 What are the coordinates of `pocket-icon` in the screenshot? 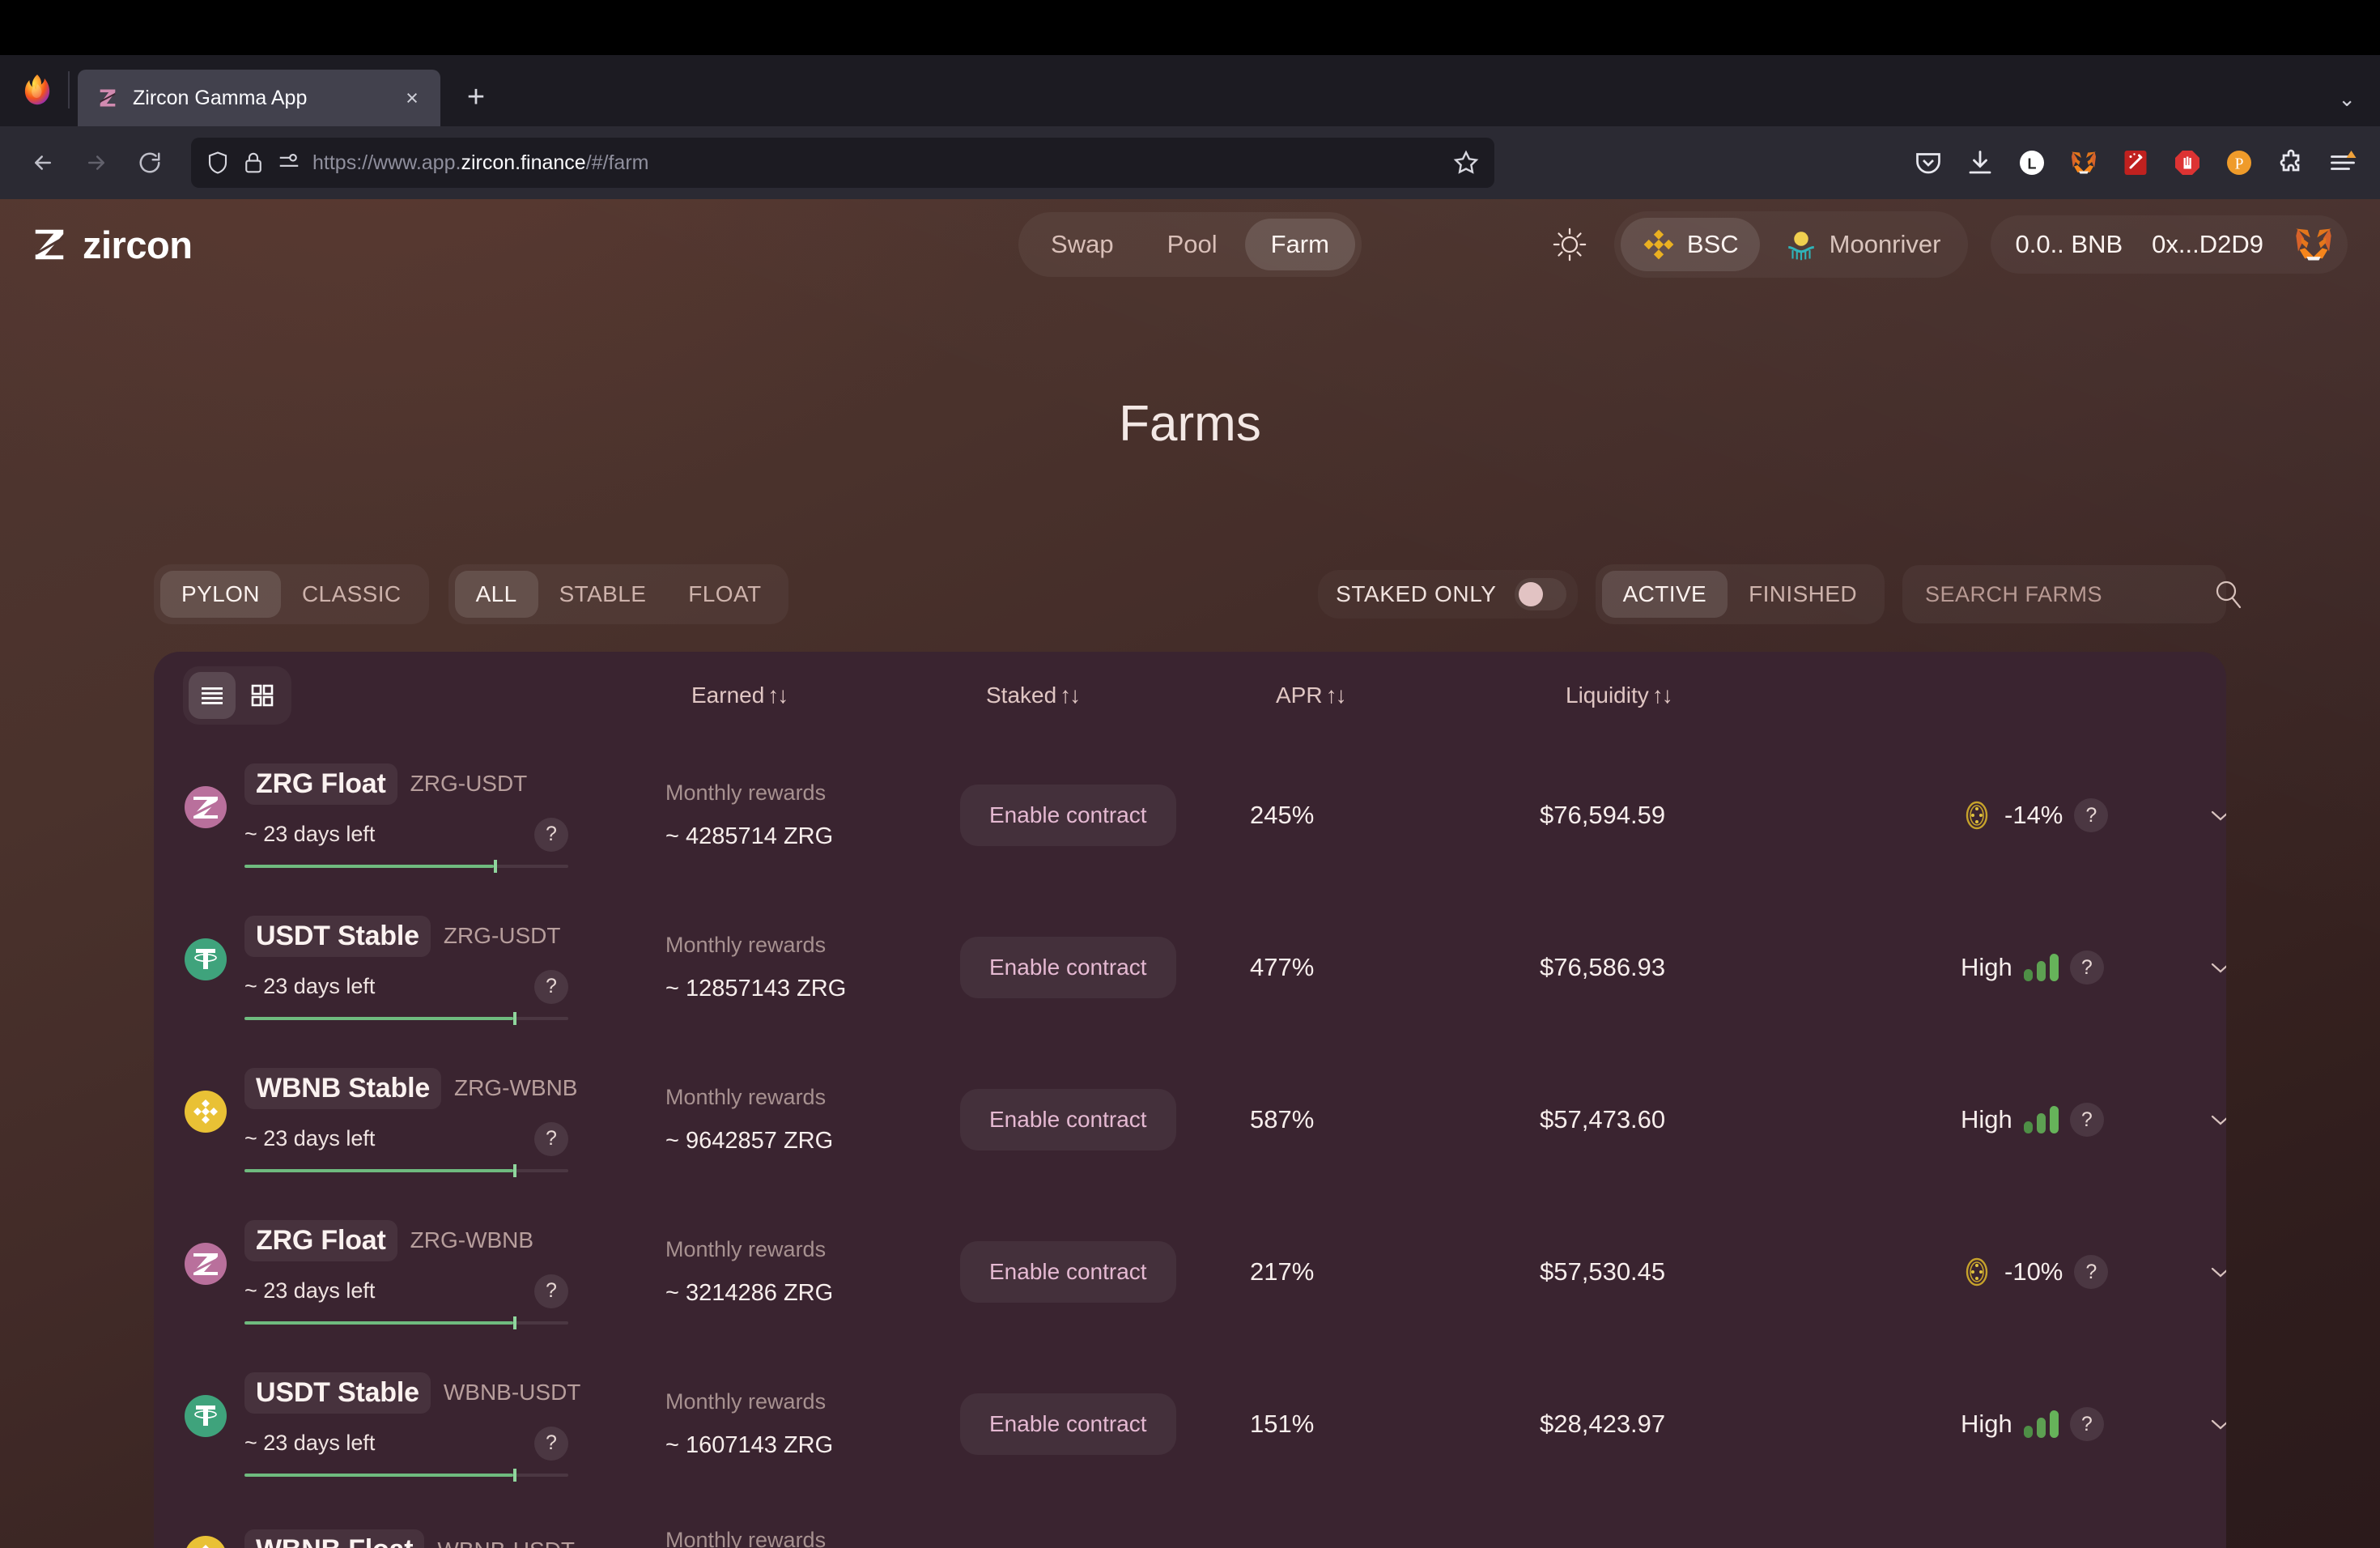 It's located at (1929, 162).